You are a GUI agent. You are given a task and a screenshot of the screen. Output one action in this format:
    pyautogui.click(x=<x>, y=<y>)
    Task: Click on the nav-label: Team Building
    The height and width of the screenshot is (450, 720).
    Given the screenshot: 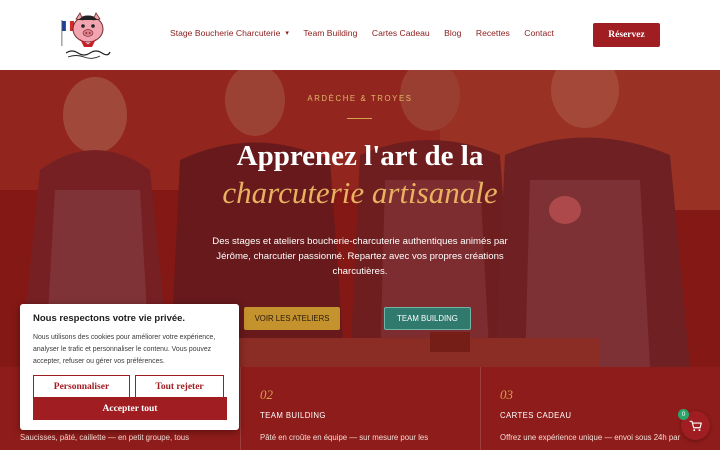 What is the action you would take?
    pyautogui.click(x=330, y=33)
    